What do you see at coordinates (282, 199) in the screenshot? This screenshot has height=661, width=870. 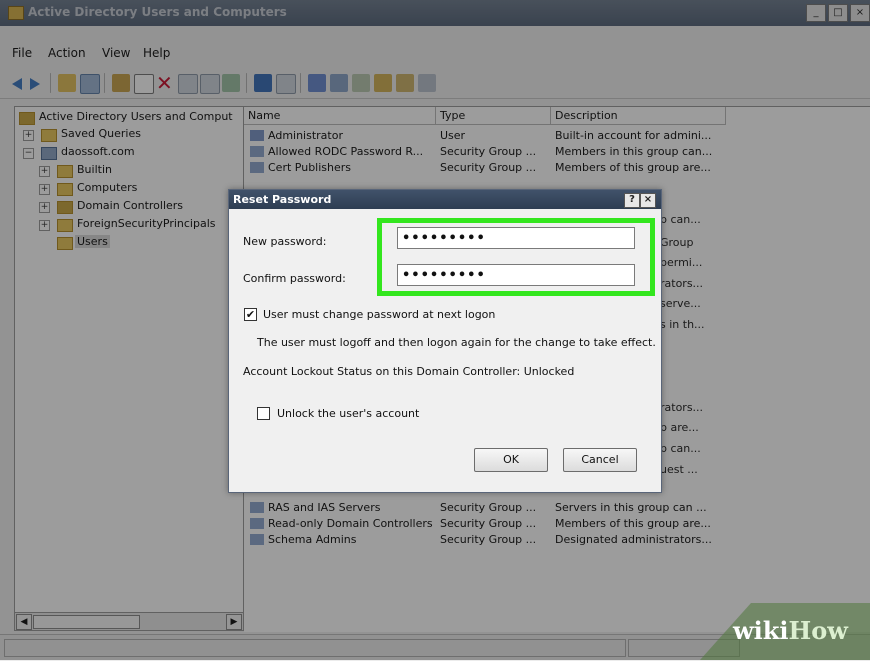 I see `dialog-title: Reset Password` at bounding box center [282, 199].